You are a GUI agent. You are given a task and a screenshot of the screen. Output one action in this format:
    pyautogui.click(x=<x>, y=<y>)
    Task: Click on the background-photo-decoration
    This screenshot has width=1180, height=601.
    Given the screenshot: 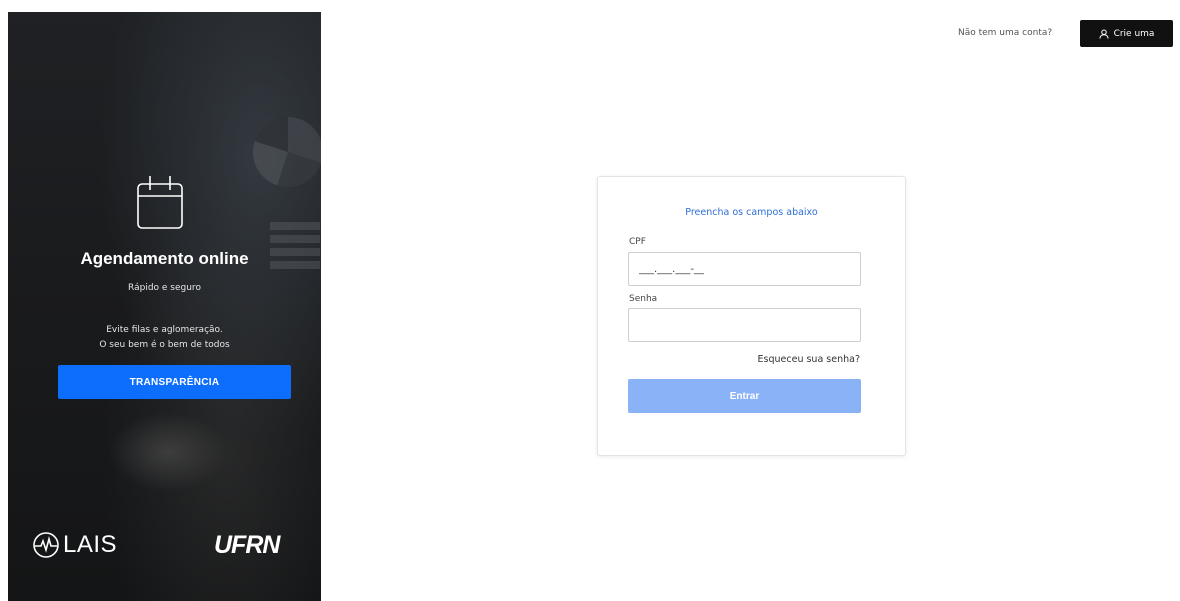 What is the action you would take?
    pyautogui.click(x=168, y=452)
    